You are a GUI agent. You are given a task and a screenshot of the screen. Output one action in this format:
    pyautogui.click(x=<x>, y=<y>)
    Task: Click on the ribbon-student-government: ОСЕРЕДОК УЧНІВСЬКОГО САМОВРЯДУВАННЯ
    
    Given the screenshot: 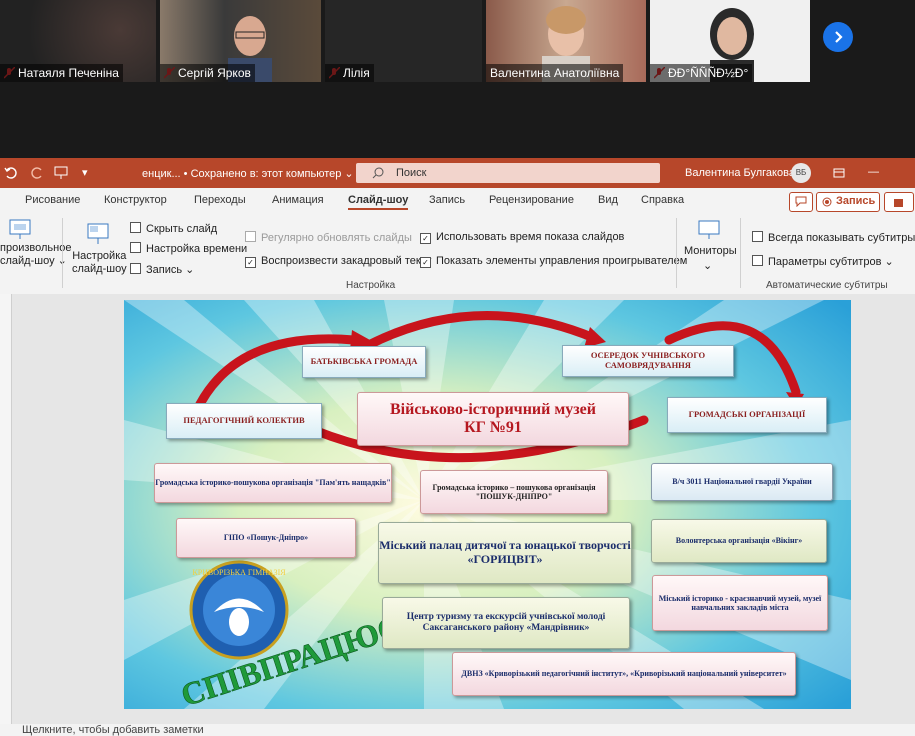 What is the action you would take?
    pyautogui.click(x=648, y=361)
    